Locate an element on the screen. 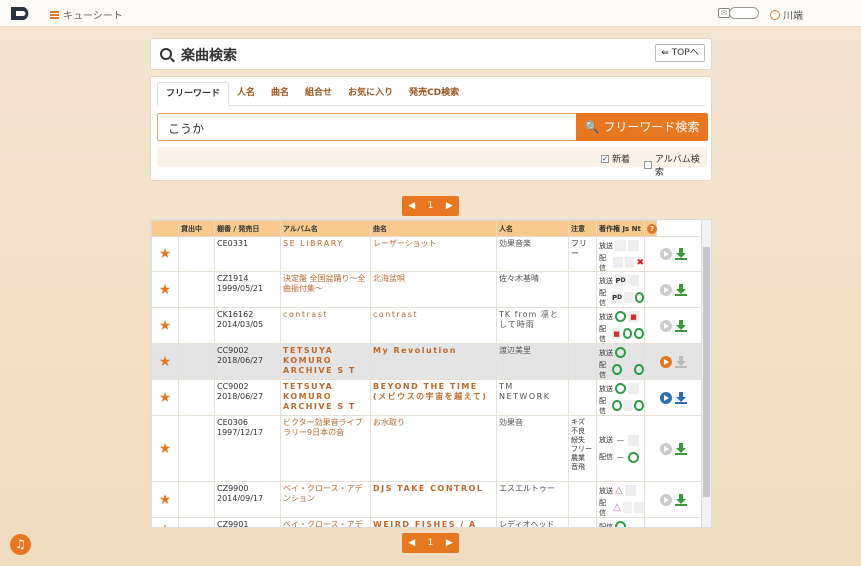 This screenshot has width=861, height=566. album-link: 決定盤 全国盆踊り〜全曲振付集〜 is located at coordinates (325, 289).